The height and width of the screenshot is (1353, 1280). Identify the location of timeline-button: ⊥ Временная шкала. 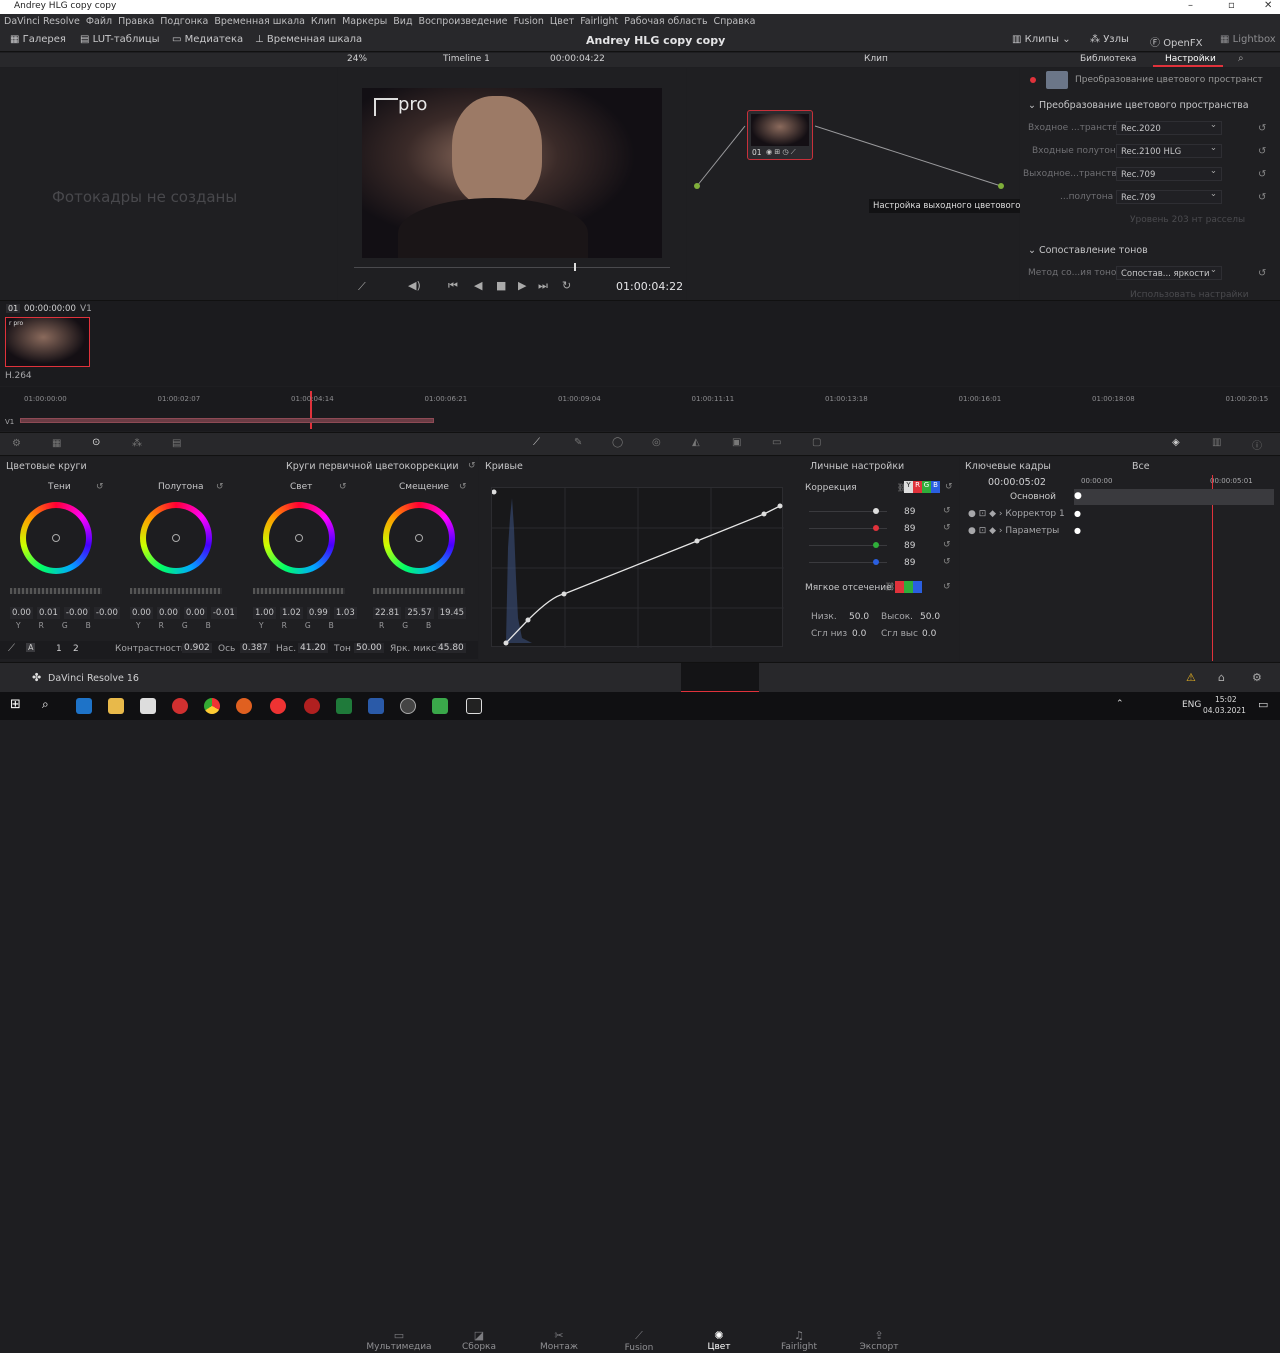
(308, 39).